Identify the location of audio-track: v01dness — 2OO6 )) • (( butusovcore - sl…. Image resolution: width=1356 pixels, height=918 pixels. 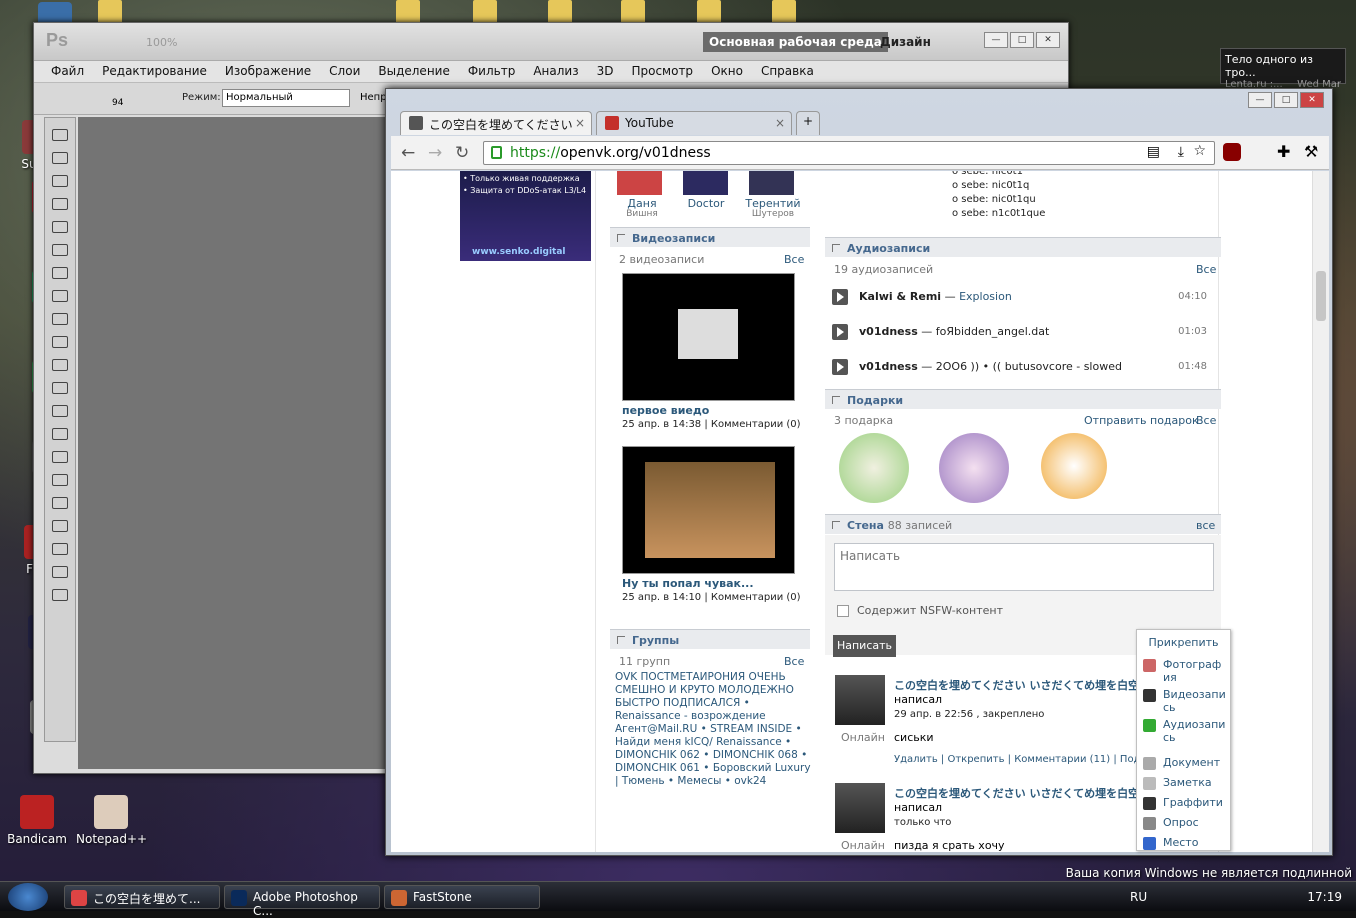
(990, 366).